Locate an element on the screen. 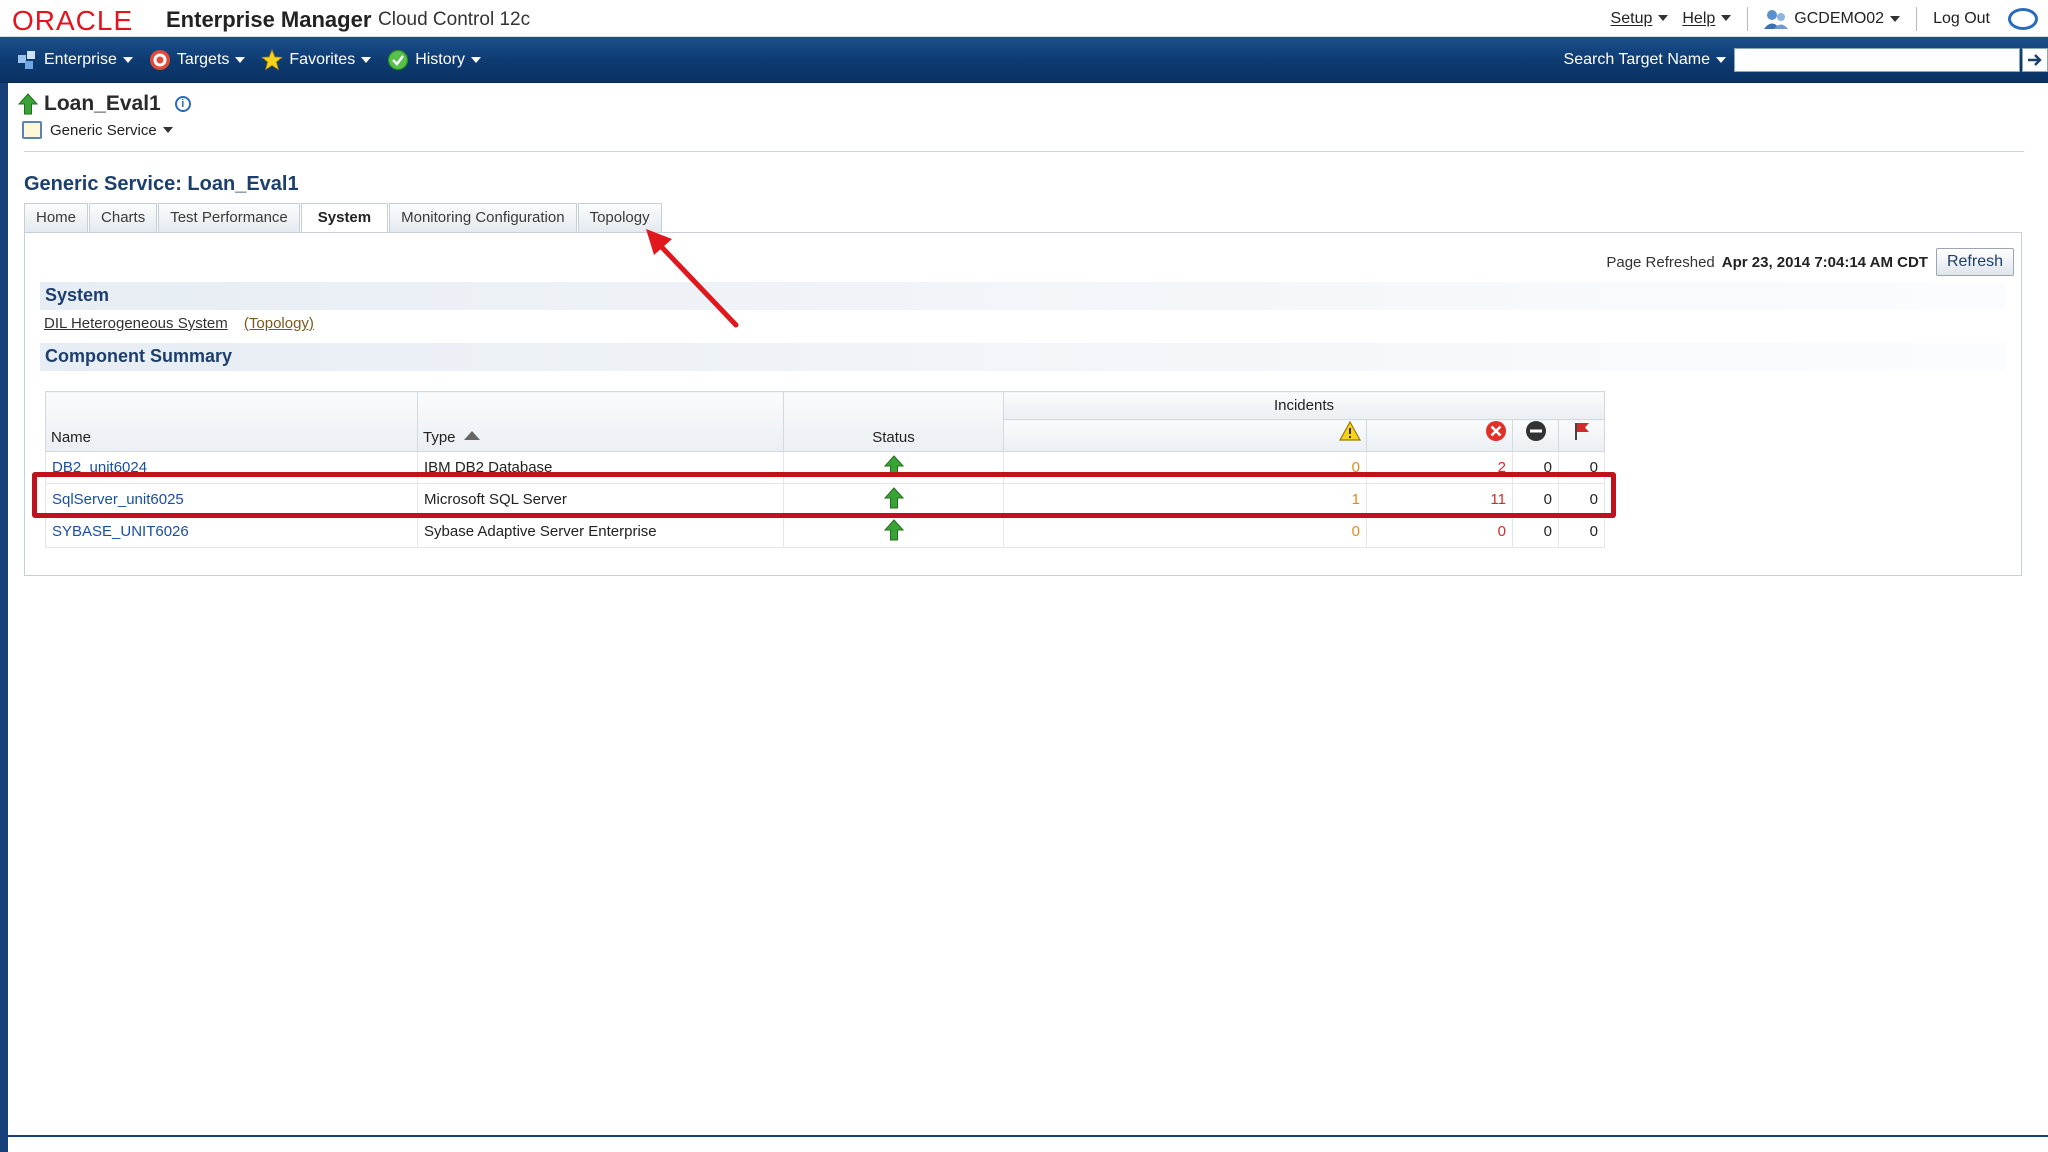 The image size is (2048, 1152). search-type-menu: Search Target Name is located at coordinates (1645, 60).